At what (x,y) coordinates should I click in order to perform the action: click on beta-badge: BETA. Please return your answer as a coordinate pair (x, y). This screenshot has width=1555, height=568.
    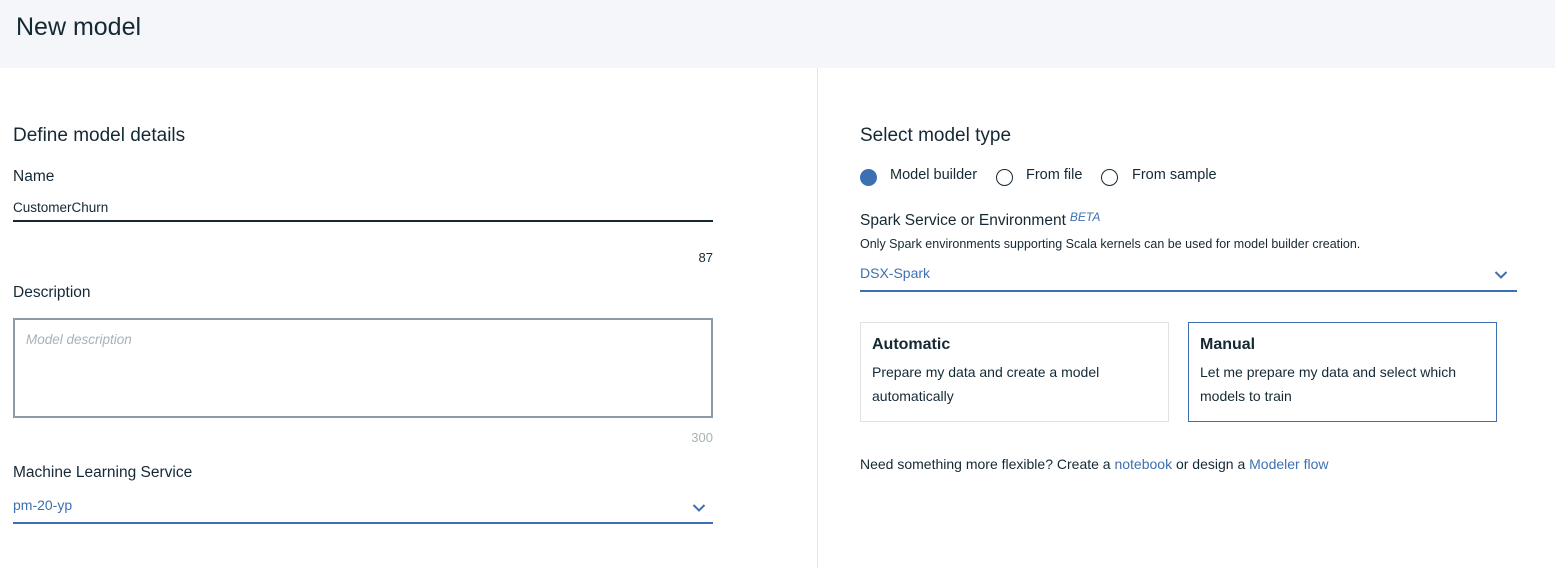
    Looking at the image, I should click on (1085, 217).